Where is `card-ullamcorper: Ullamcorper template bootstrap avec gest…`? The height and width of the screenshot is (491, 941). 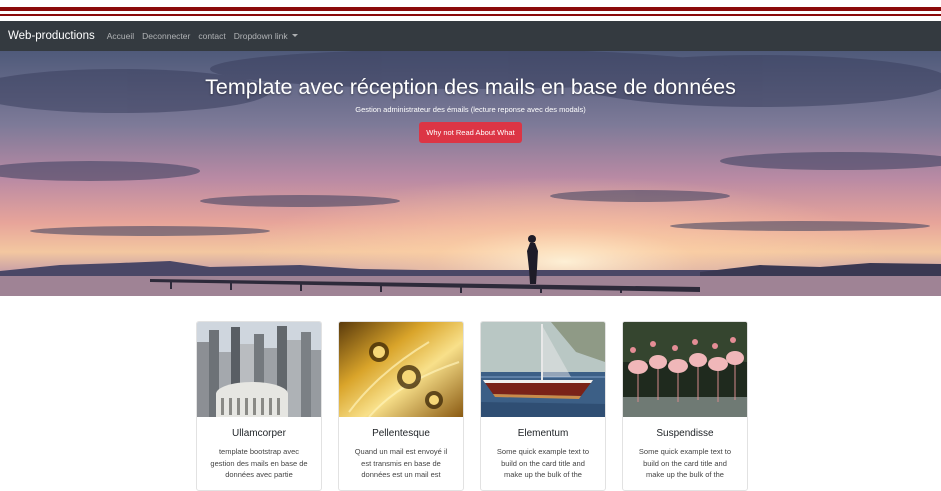 card-ullamcorper: Ullamcorper template bootstrap avec gest… is located at coordinates (259, 406).